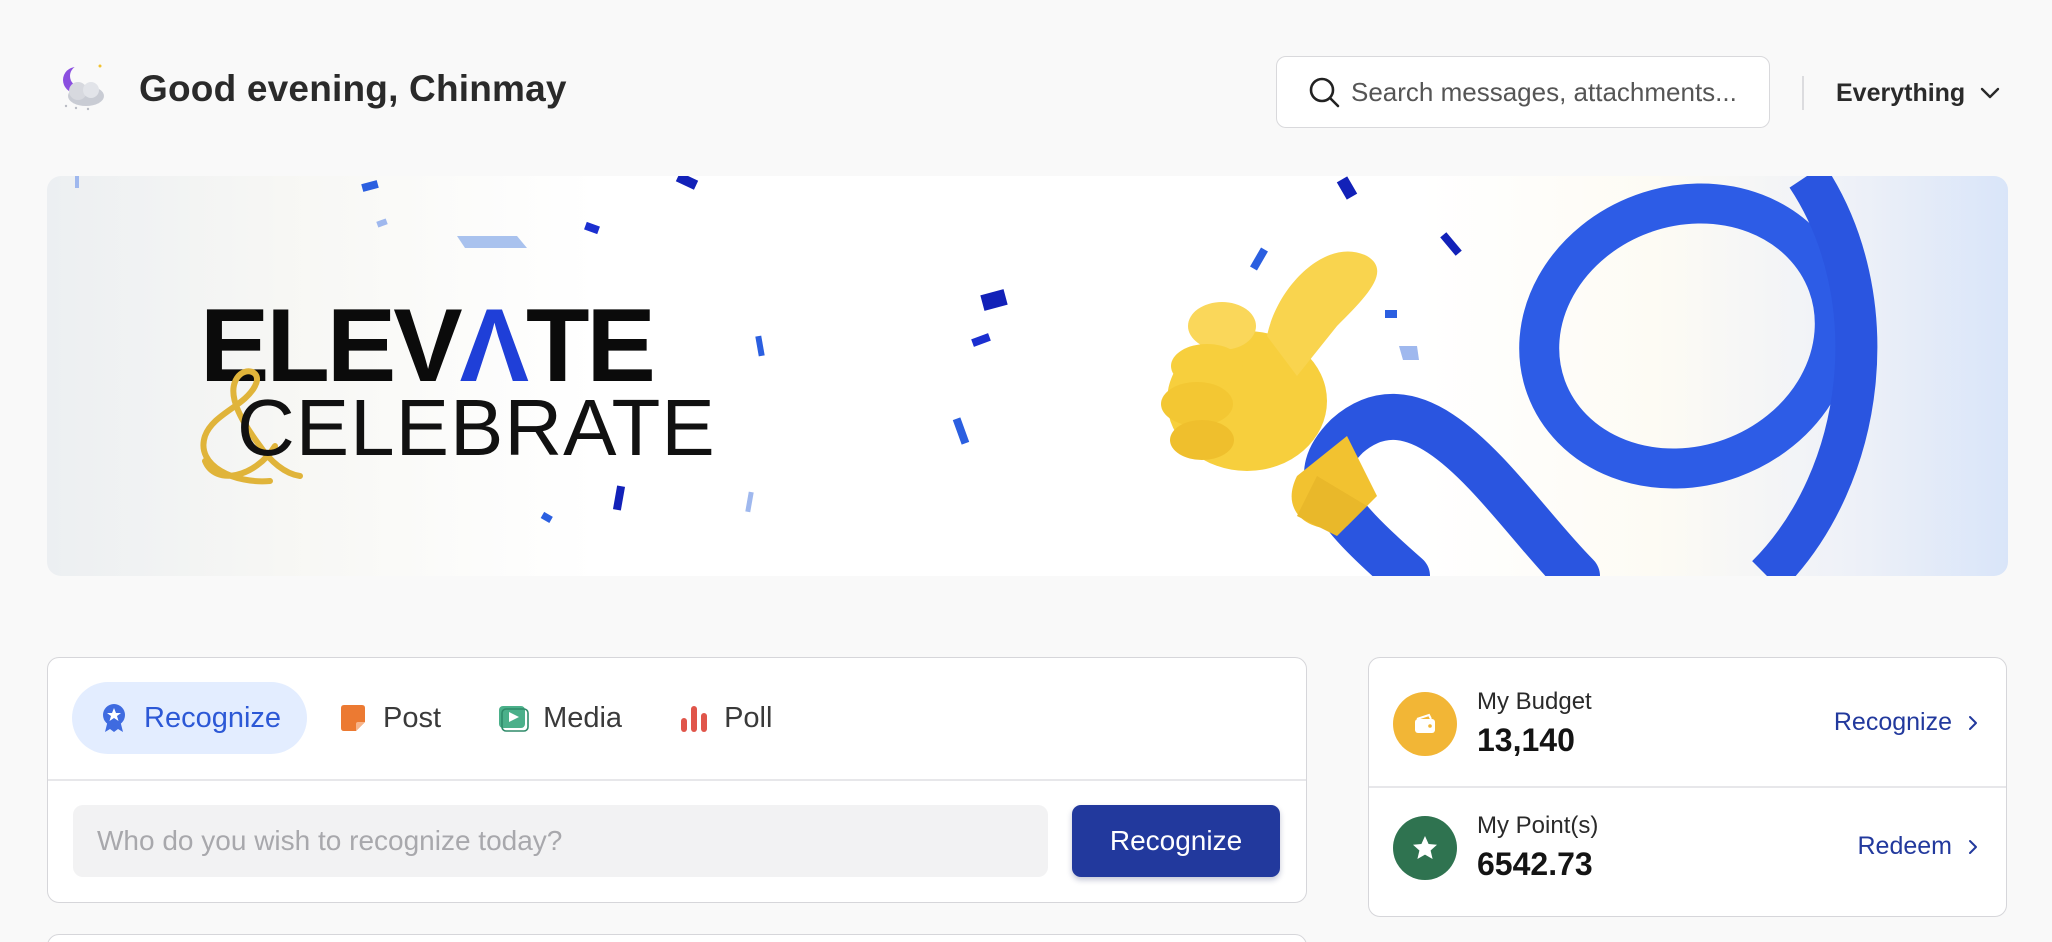  I want to click on search-icon, so click(1324, 92).